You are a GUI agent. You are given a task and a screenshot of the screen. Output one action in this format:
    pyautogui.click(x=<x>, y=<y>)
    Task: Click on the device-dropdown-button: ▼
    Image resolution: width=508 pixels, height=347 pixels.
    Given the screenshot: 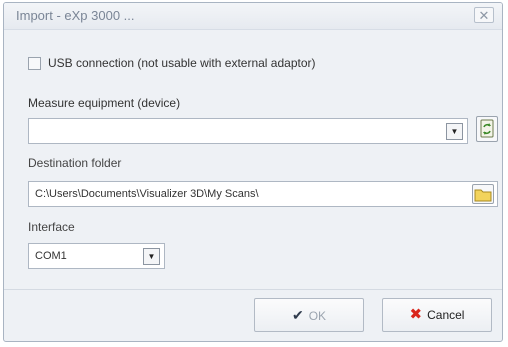 What is the action you would take?
    pyautogui.click(x=454, y=131)
    